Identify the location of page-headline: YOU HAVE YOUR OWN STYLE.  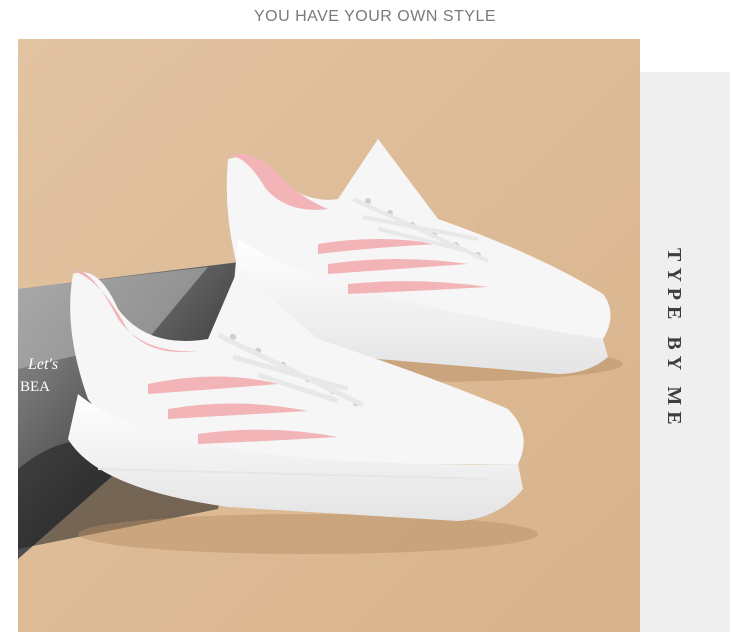
(375, 16).